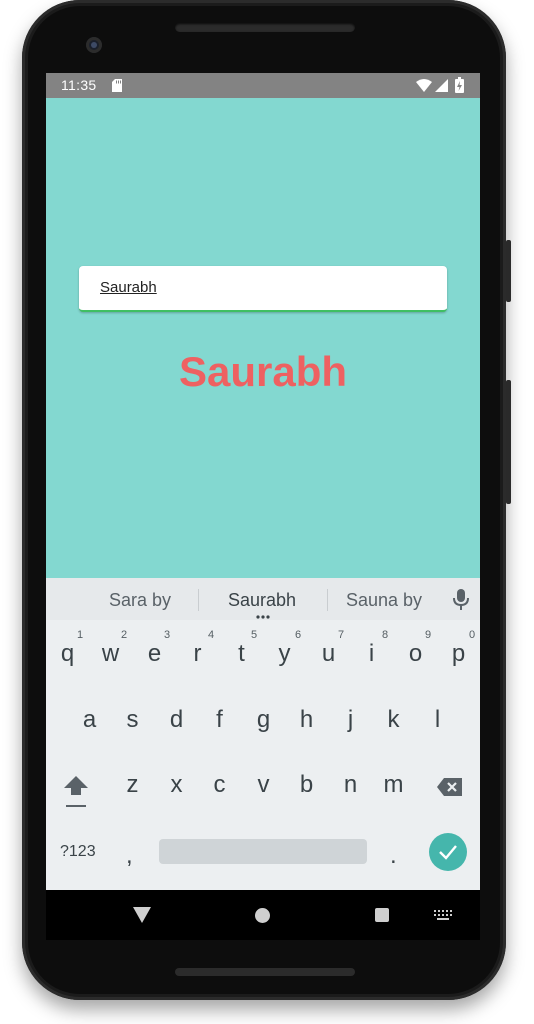 Image resolution: width=534 pixels, height=1024 pixels. Describe the element at coordinates (441, 85) in the screenshot. I see `signal-icon` at that location.